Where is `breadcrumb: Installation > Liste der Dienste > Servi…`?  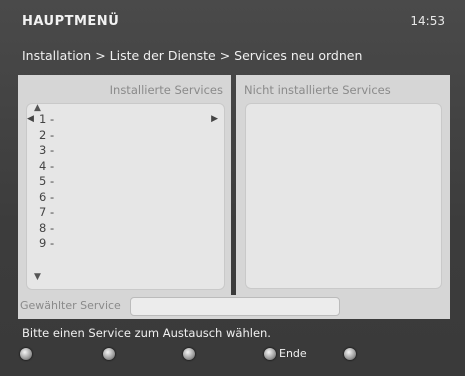
breadcrumb: Installation > Liste der Dienste > Servi… is located at coordinates (192, 55).